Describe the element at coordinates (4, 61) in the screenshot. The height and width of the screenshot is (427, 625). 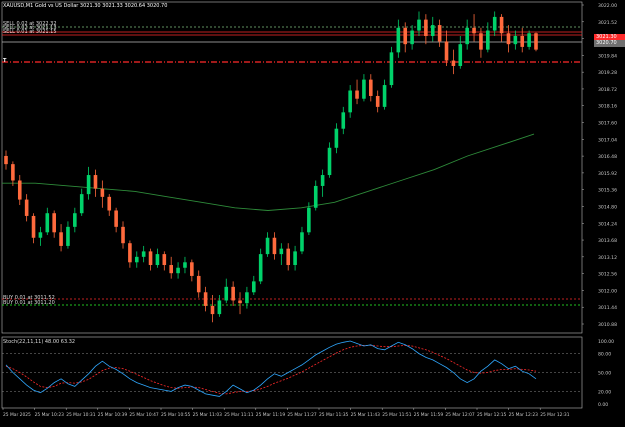
I see `trade-marker: T` at that location.